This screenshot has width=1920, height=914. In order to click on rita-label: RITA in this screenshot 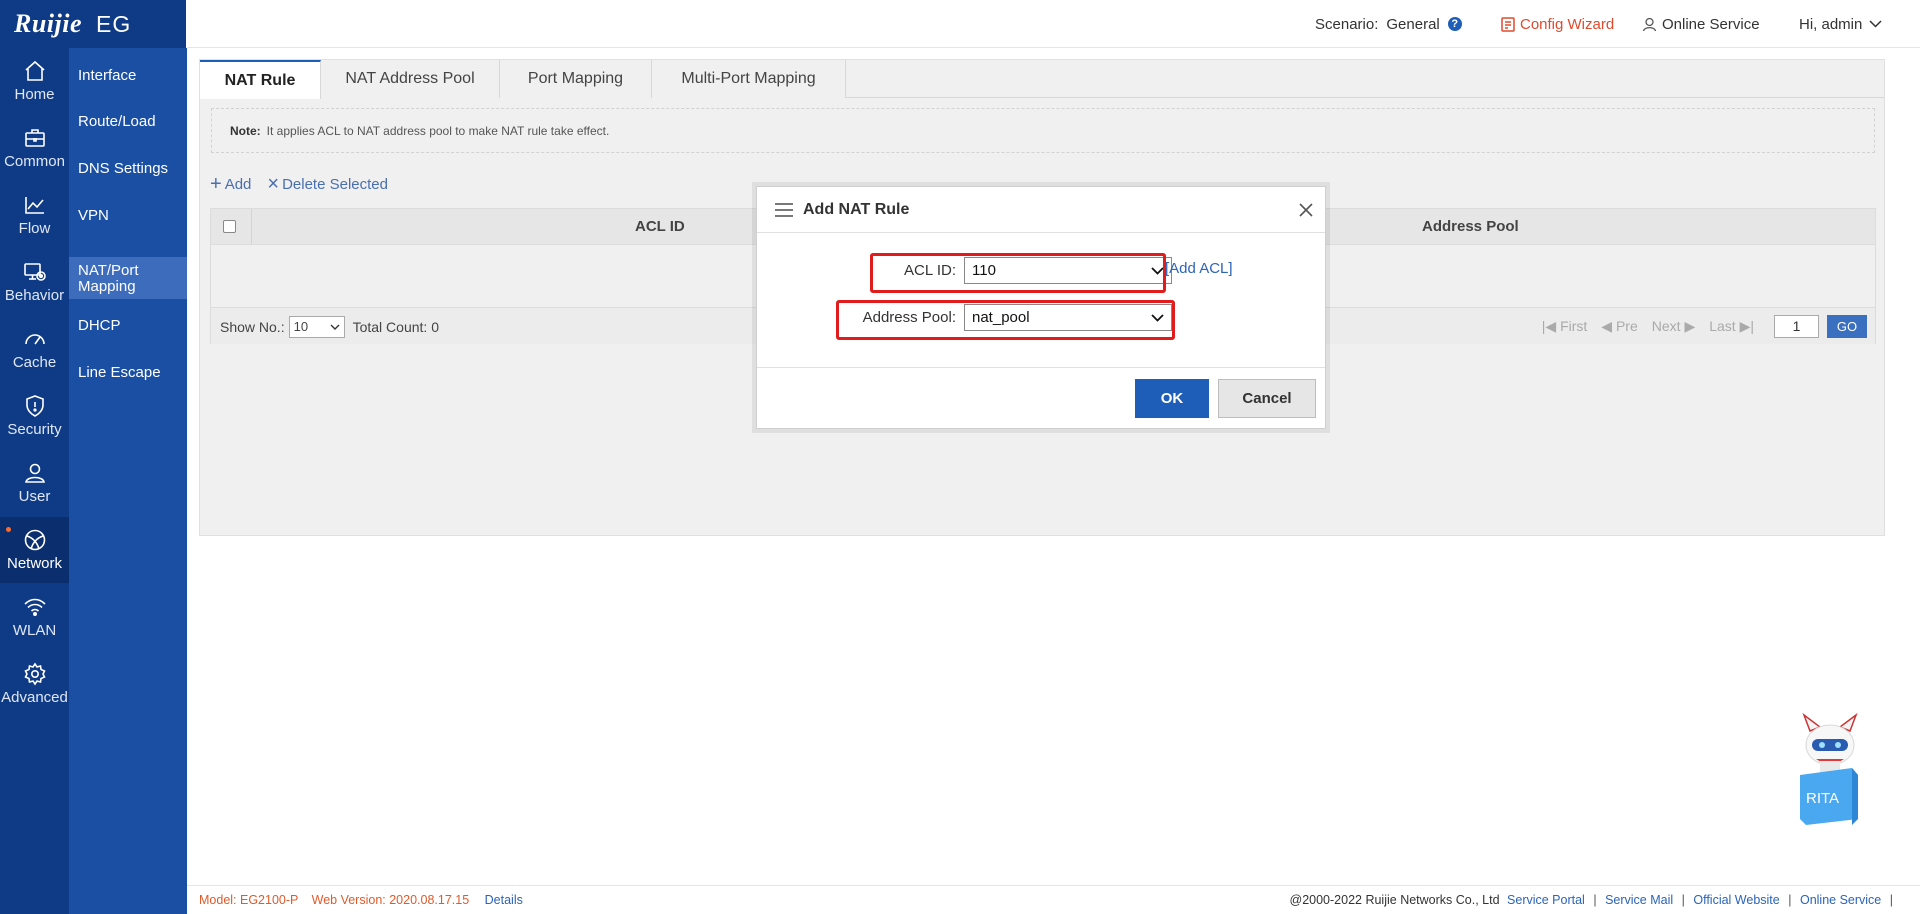, I will do `click(1823, 798)`.